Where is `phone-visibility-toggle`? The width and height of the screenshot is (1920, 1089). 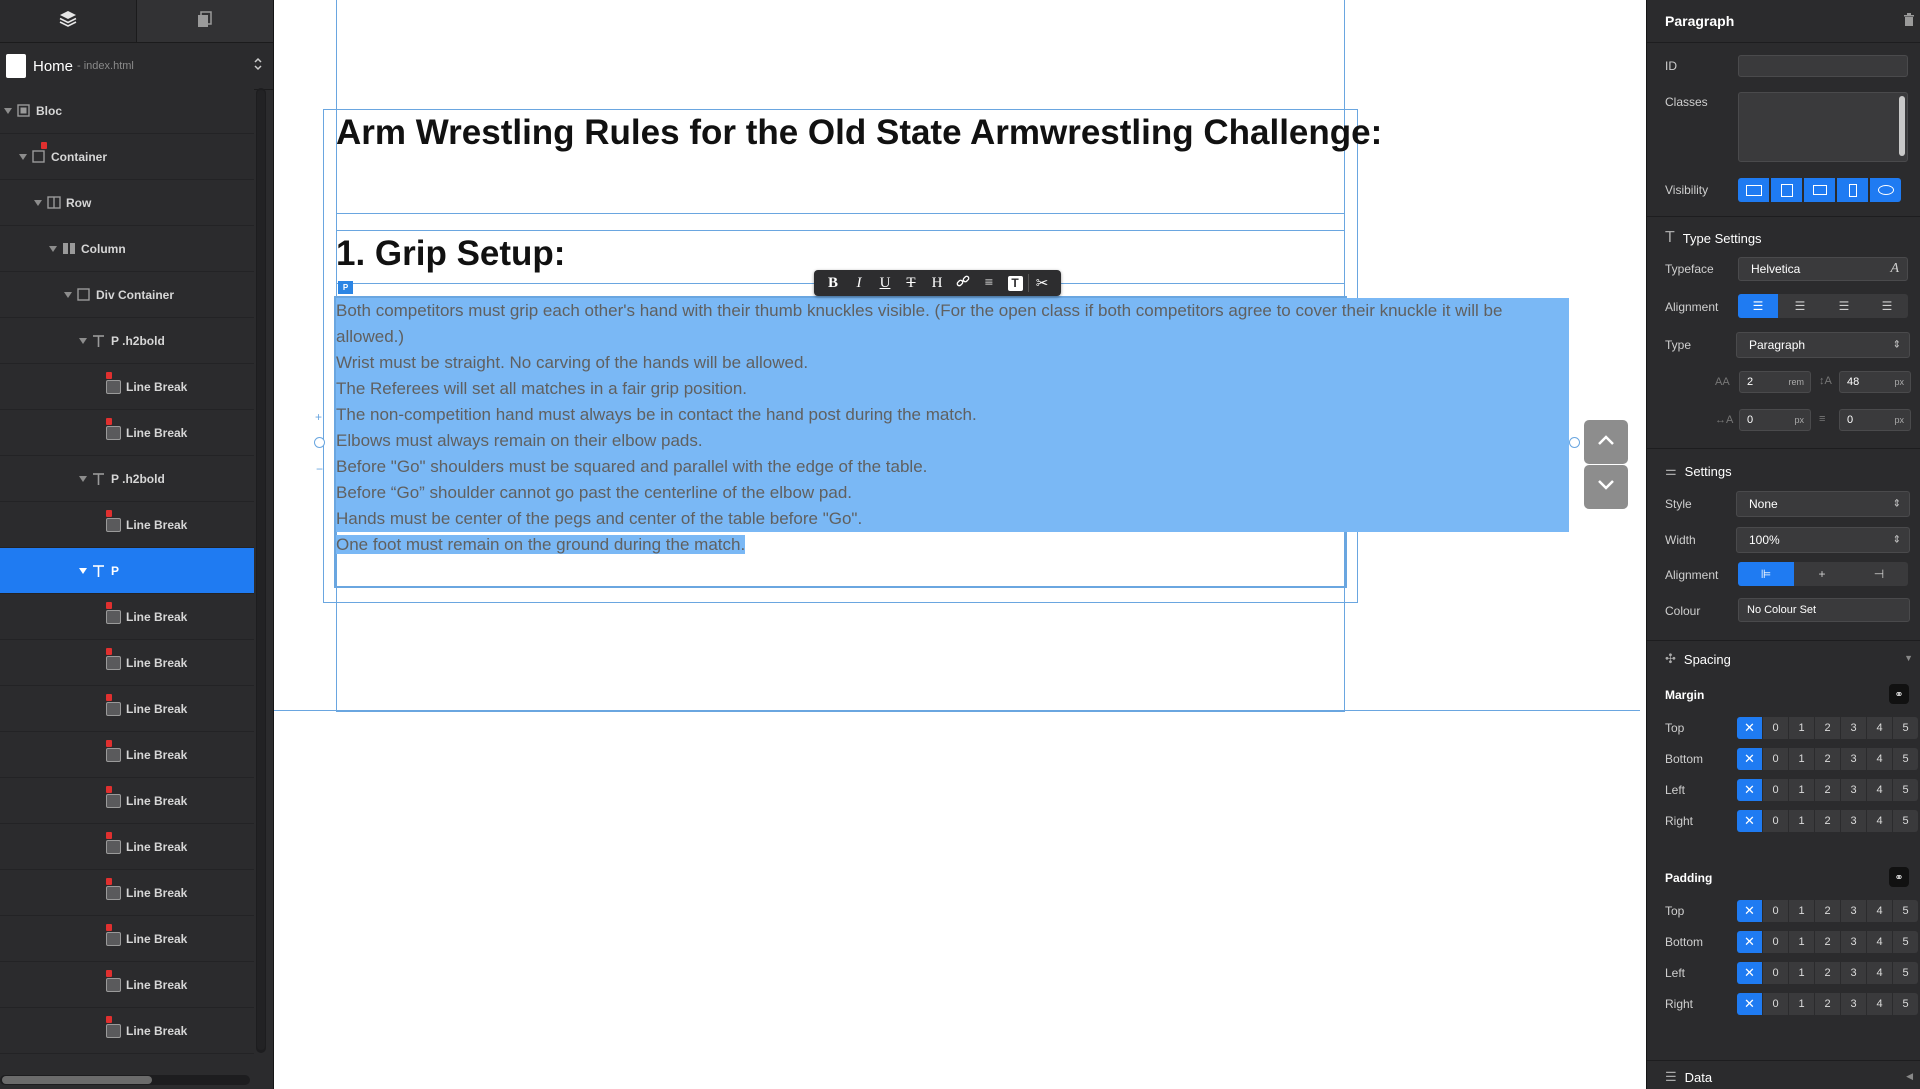 phone-visibility-toggle is located at coordinates (1852, 190).